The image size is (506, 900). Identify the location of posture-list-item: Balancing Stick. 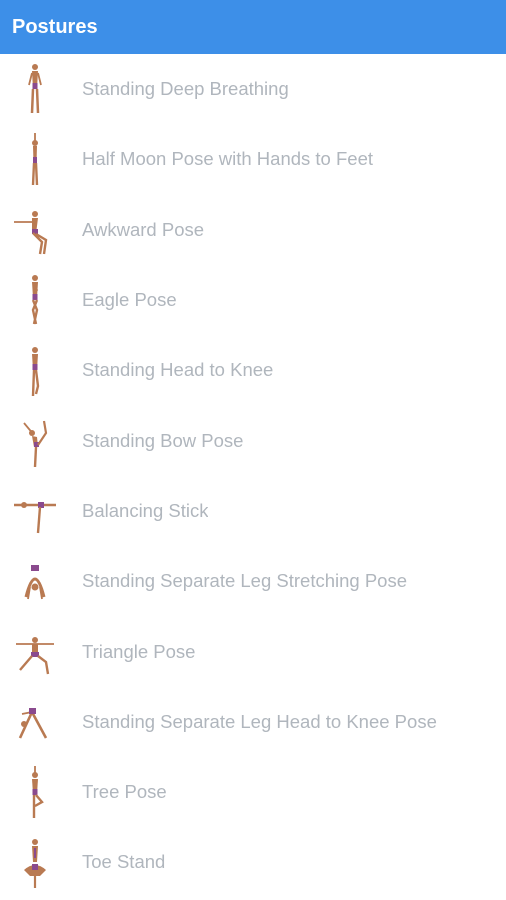
(253, 511).